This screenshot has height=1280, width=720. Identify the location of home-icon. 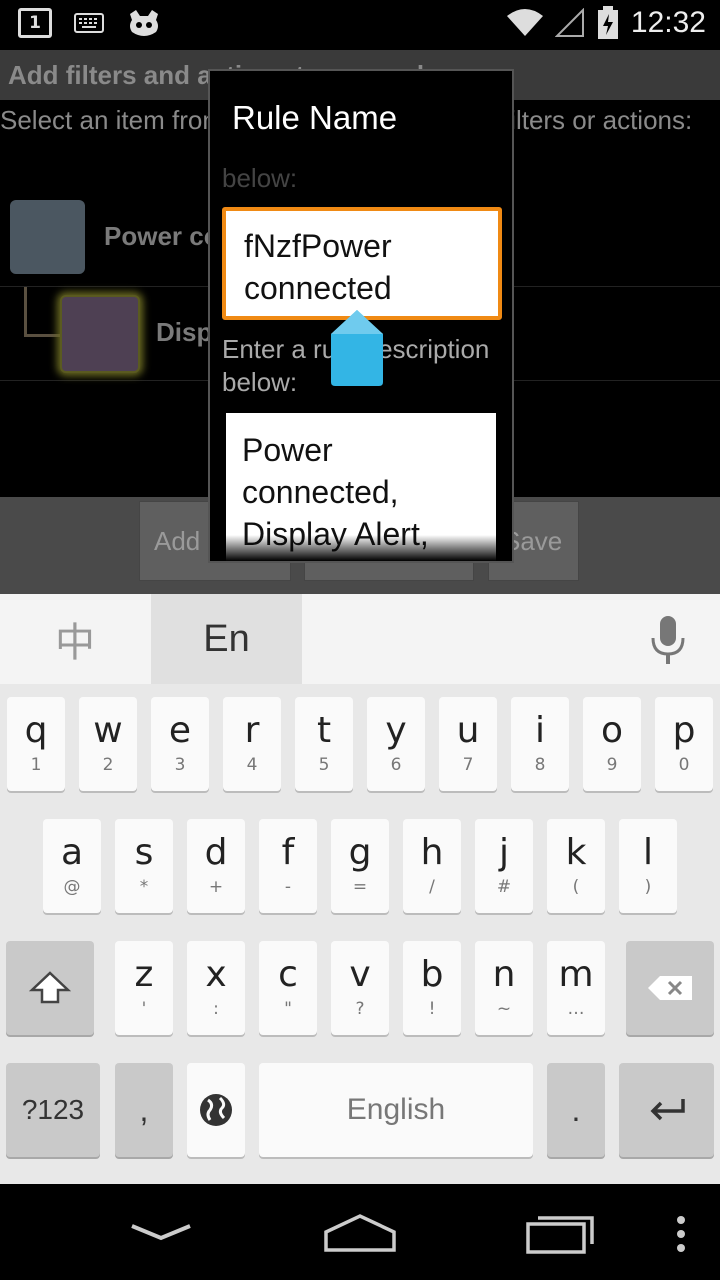
(360, 1233).